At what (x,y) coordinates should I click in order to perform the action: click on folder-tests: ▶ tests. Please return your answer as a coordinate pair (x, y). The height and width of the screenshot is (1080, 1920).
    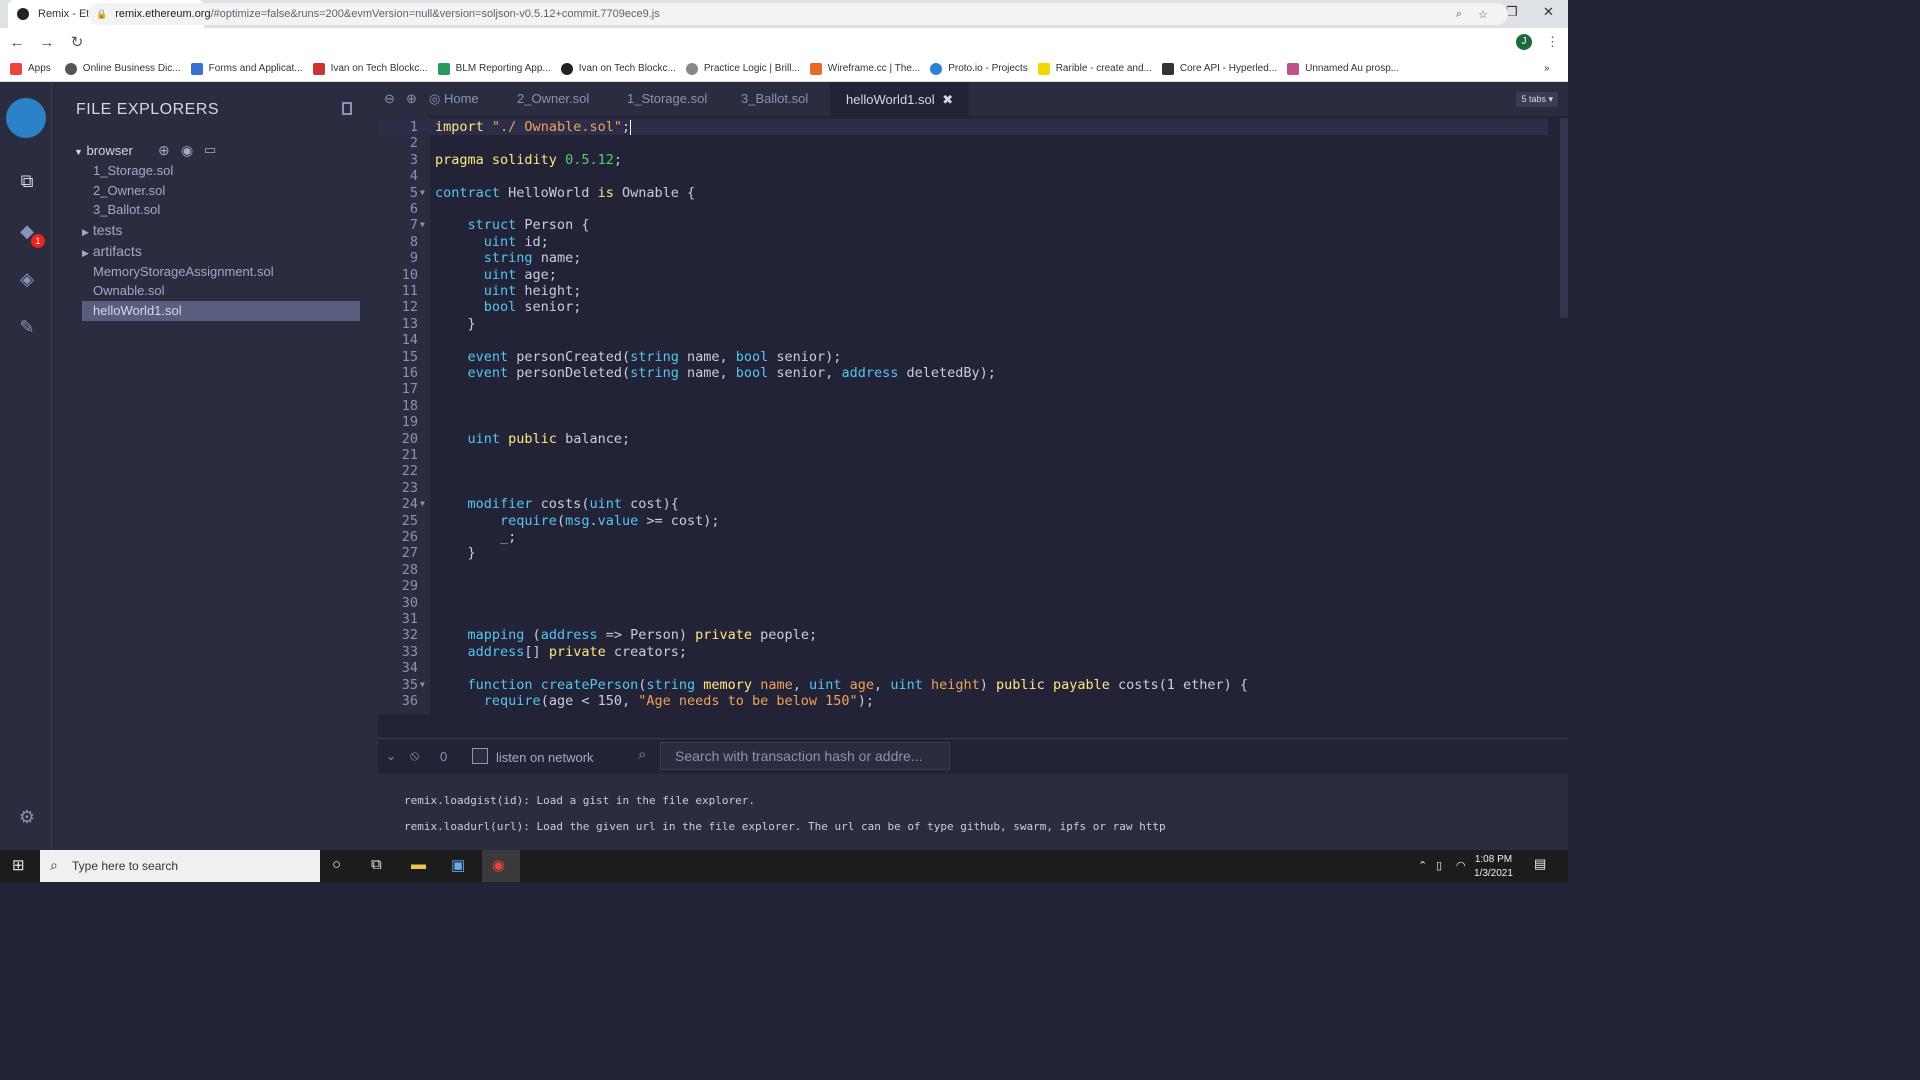
    Looking at the image, I should click on (102, 230).